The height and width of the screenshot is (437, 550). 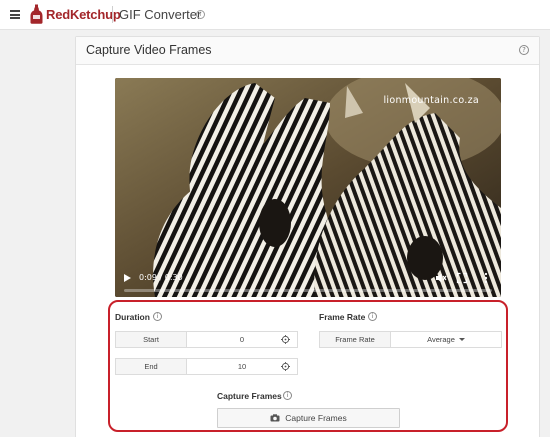 I want to click on end-label: End, so click(x=151, y=366).